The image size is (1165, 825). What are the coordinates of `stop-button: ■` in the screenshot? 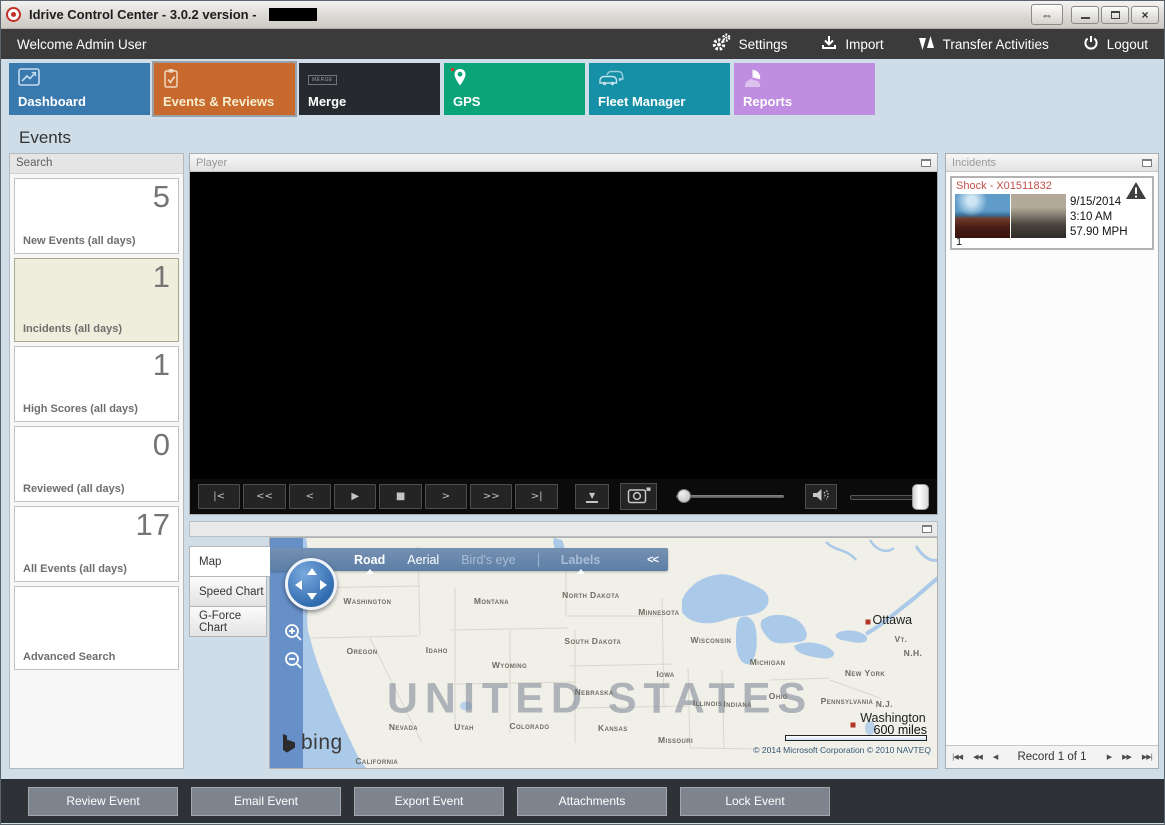 It's located at (400, 496).